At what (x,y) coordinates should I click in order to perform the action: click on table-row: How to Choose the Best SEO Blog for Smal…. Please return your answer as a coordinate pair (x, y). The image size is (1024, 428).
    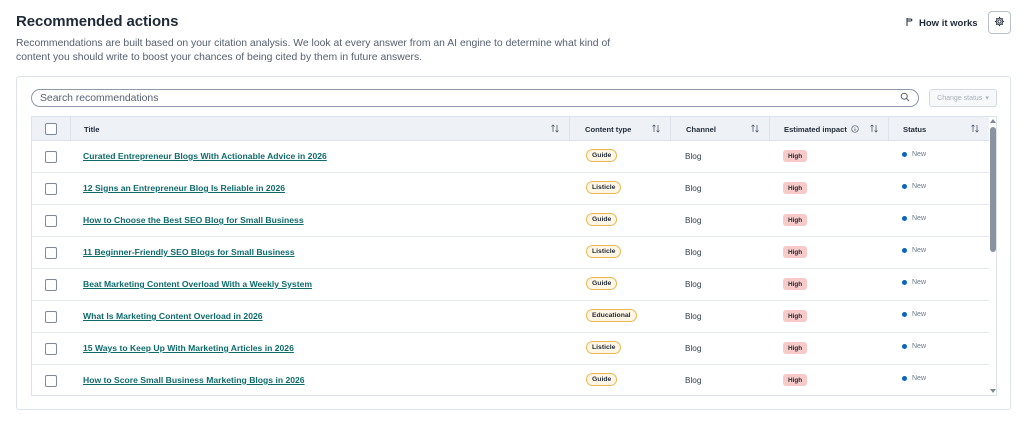
    Looking at the image, I should click on (510, 221).